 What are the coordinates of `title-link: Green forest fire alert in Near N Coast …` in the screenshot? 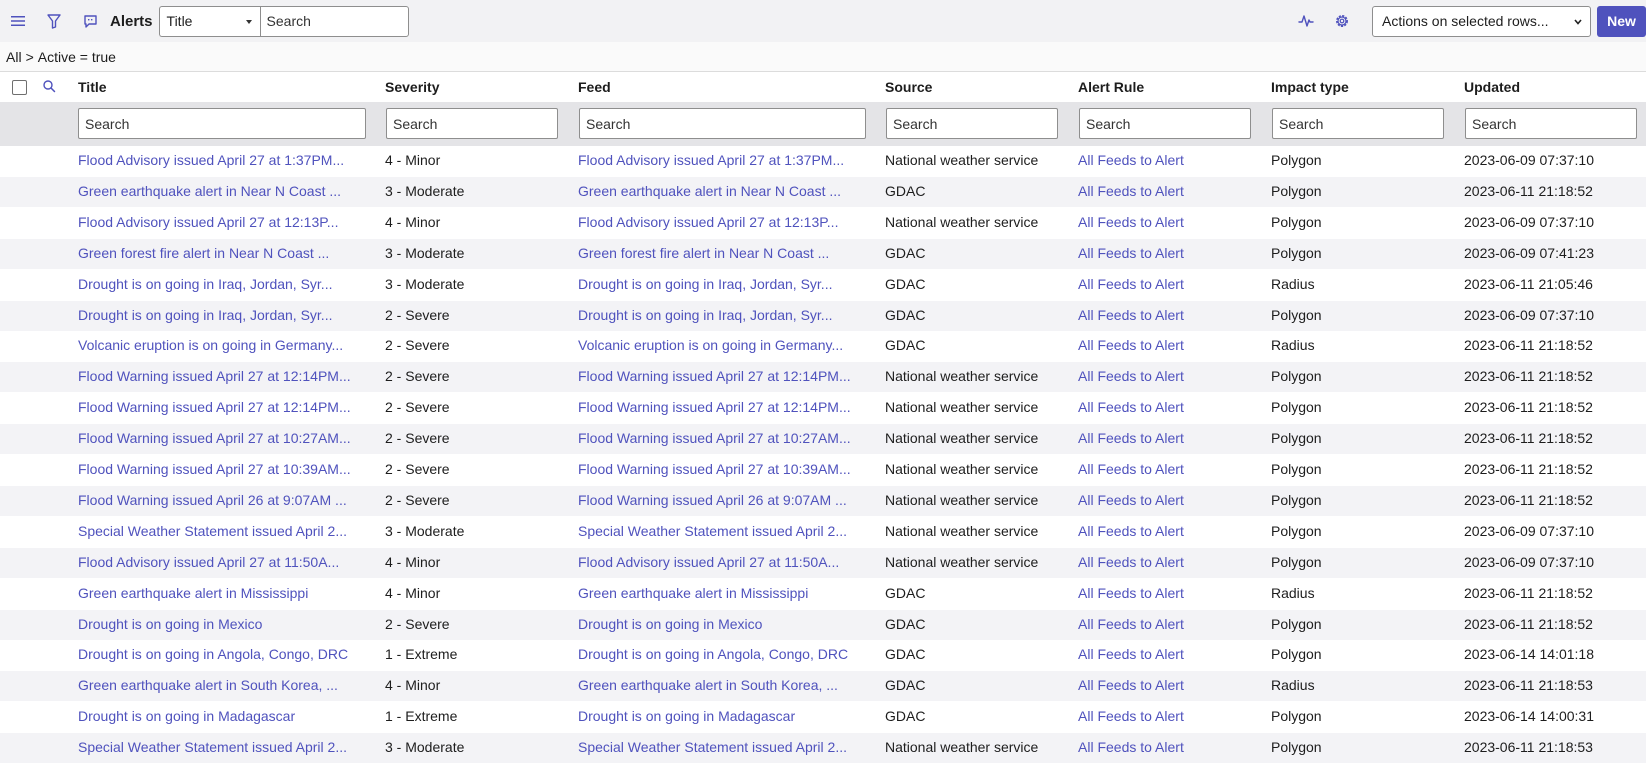 It's located at (203, 253).